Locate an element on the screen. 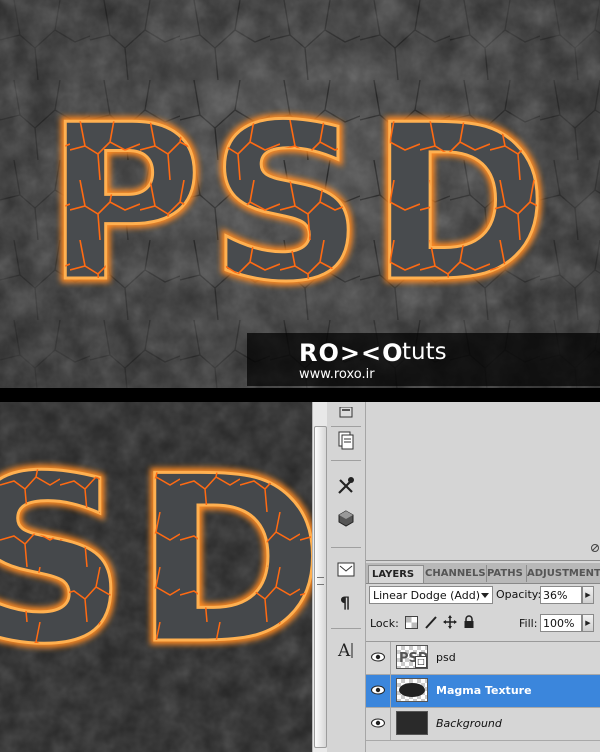  scrollbar-grip is located at coordinates (320, 581).